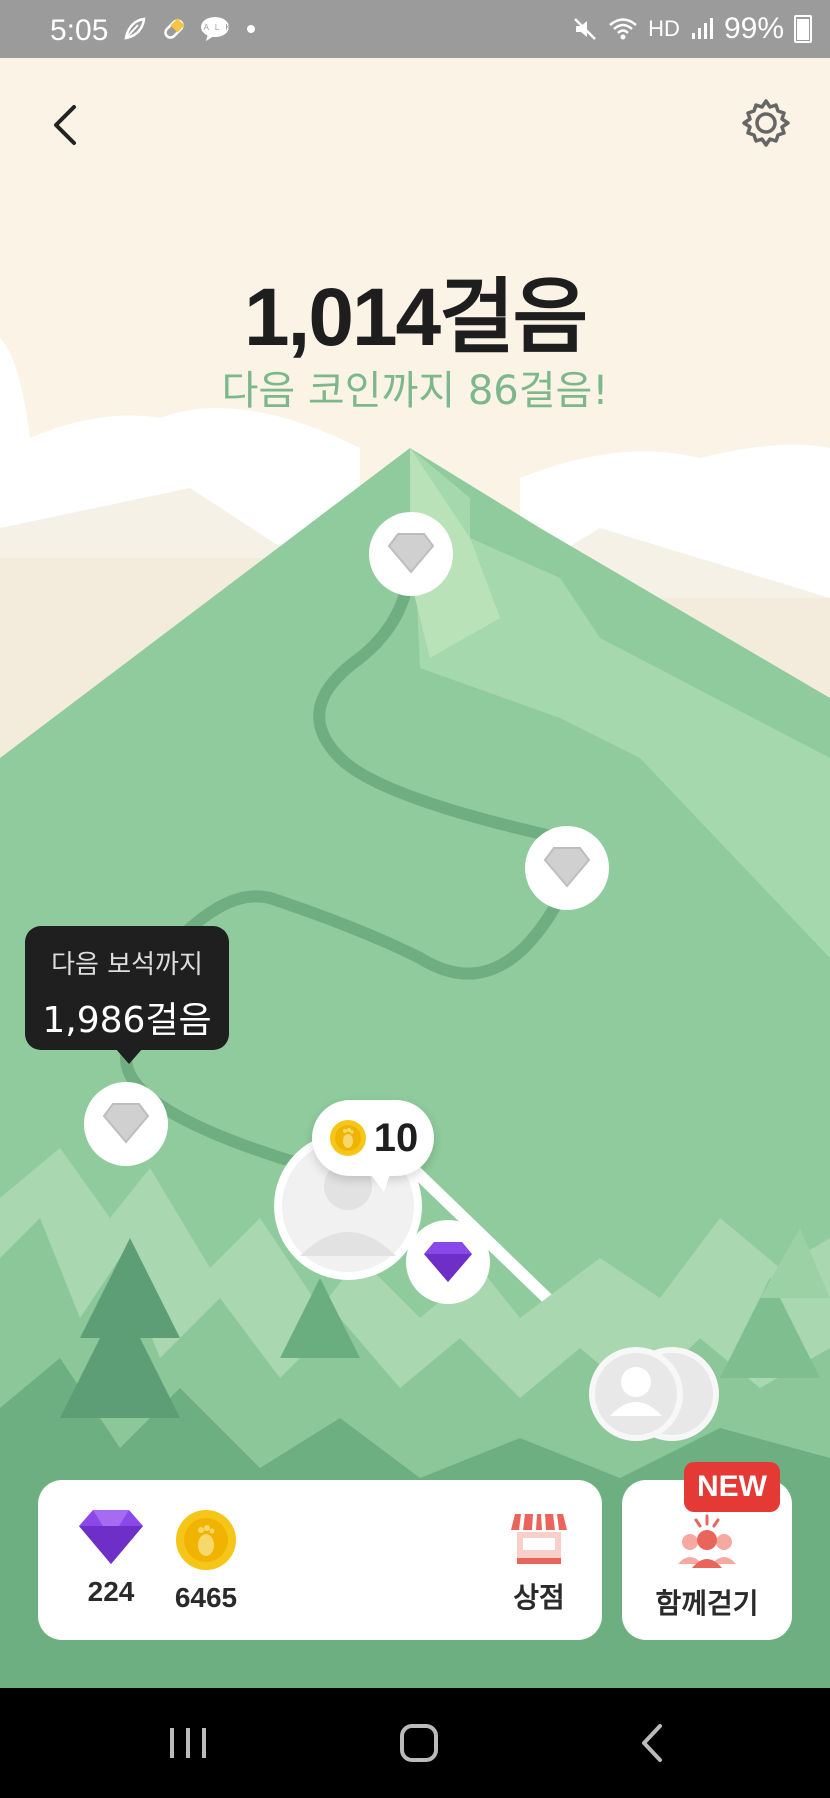 The image size is (830, 1798). I want to click on gem-balance: 224, so click(111, 1558).